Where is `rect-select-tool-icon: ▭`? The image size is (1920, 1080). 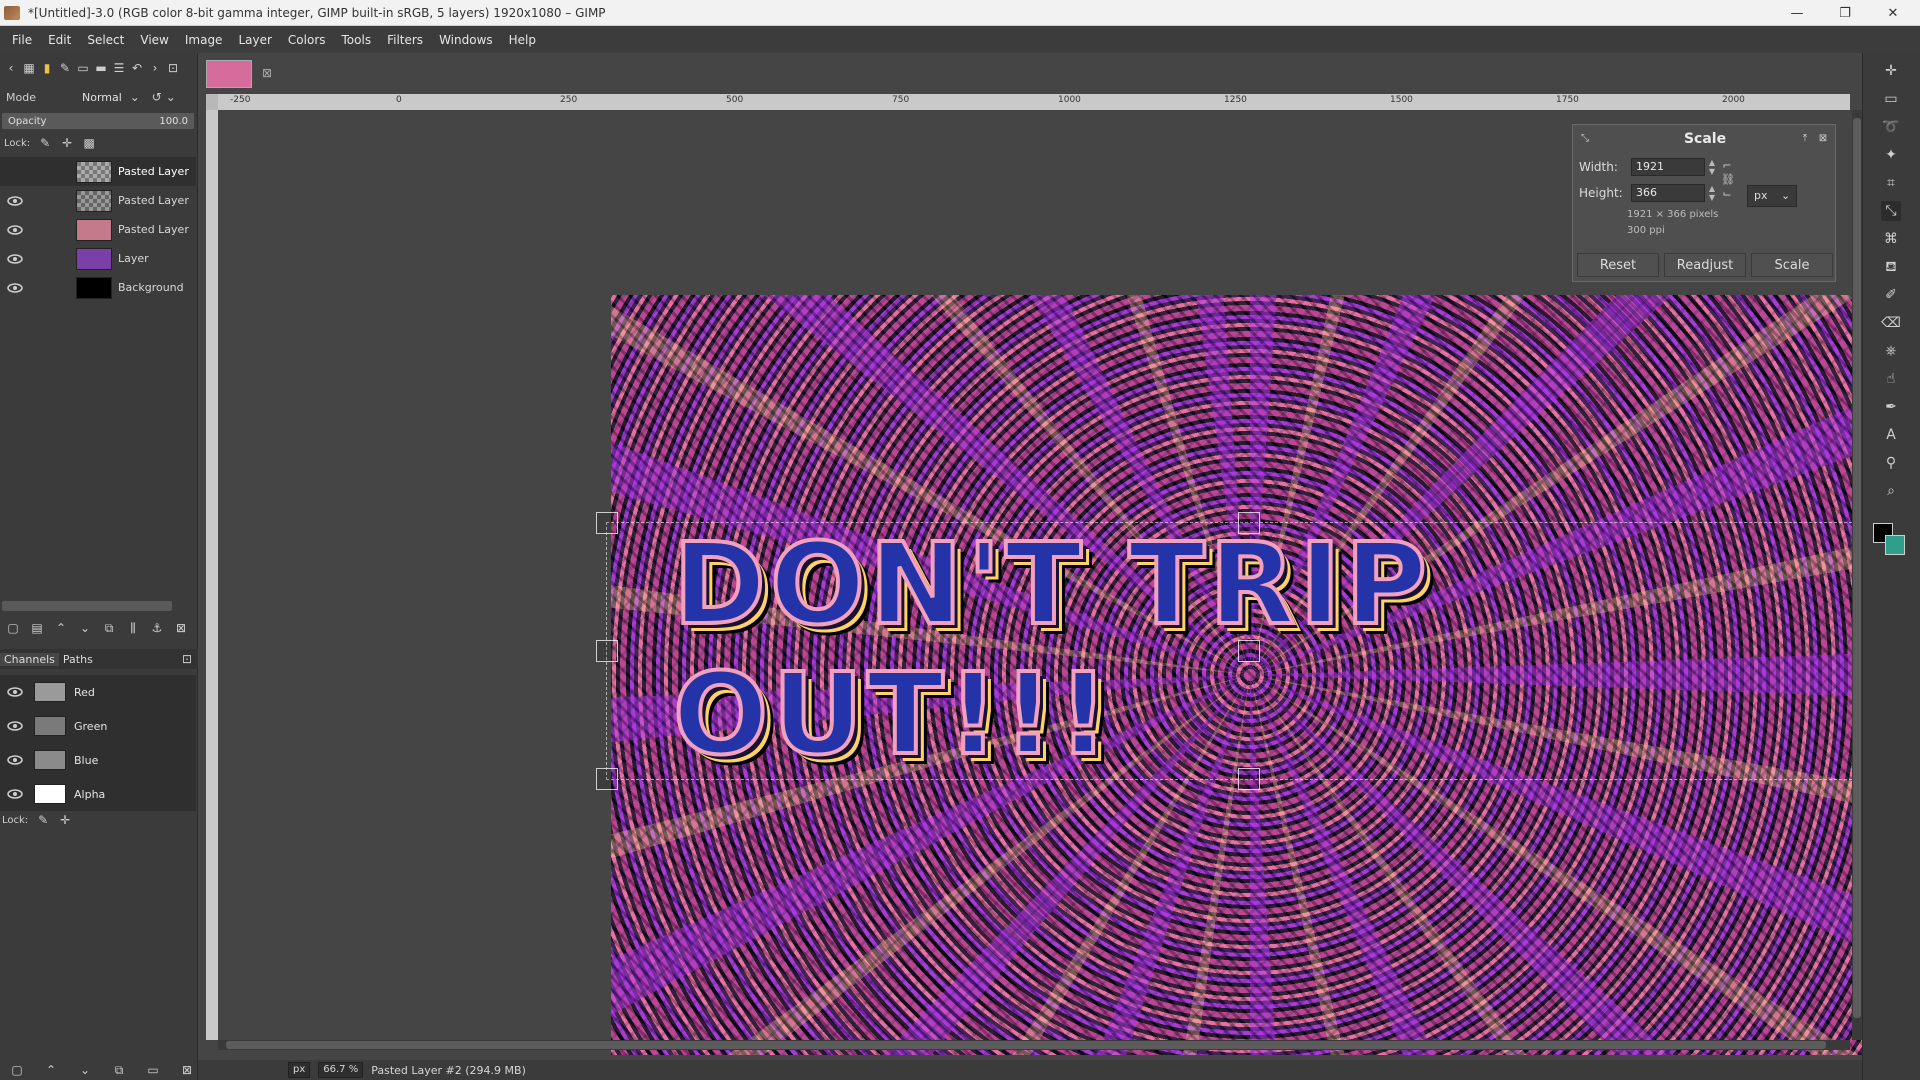
rect-select-tool-icon: ▭ is located at coordinates (1891, 99).